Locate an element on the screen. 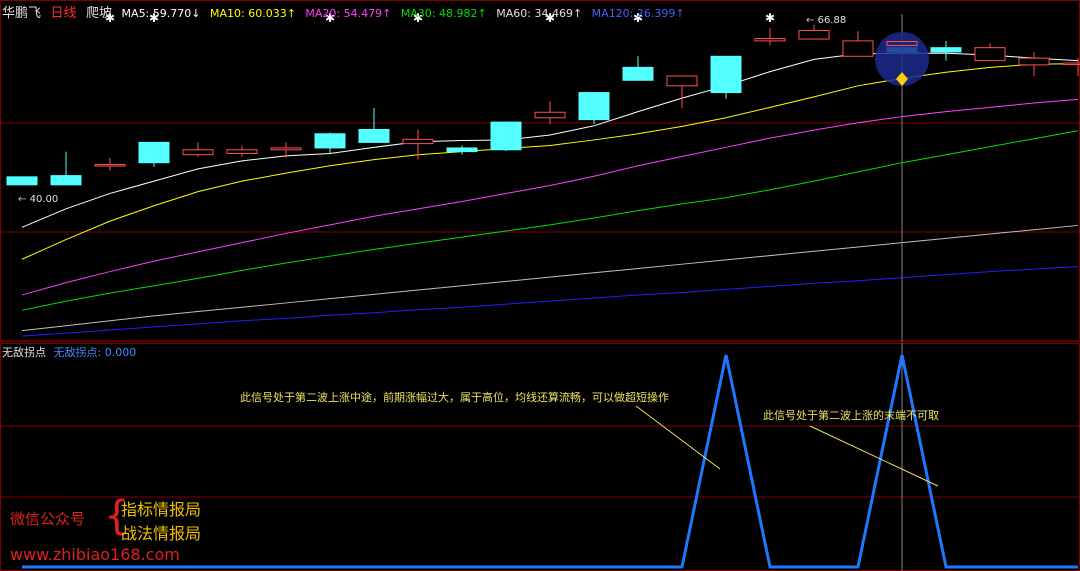  ma5-value: MA5: 59.770↓ is located at coordinates (161, 13).